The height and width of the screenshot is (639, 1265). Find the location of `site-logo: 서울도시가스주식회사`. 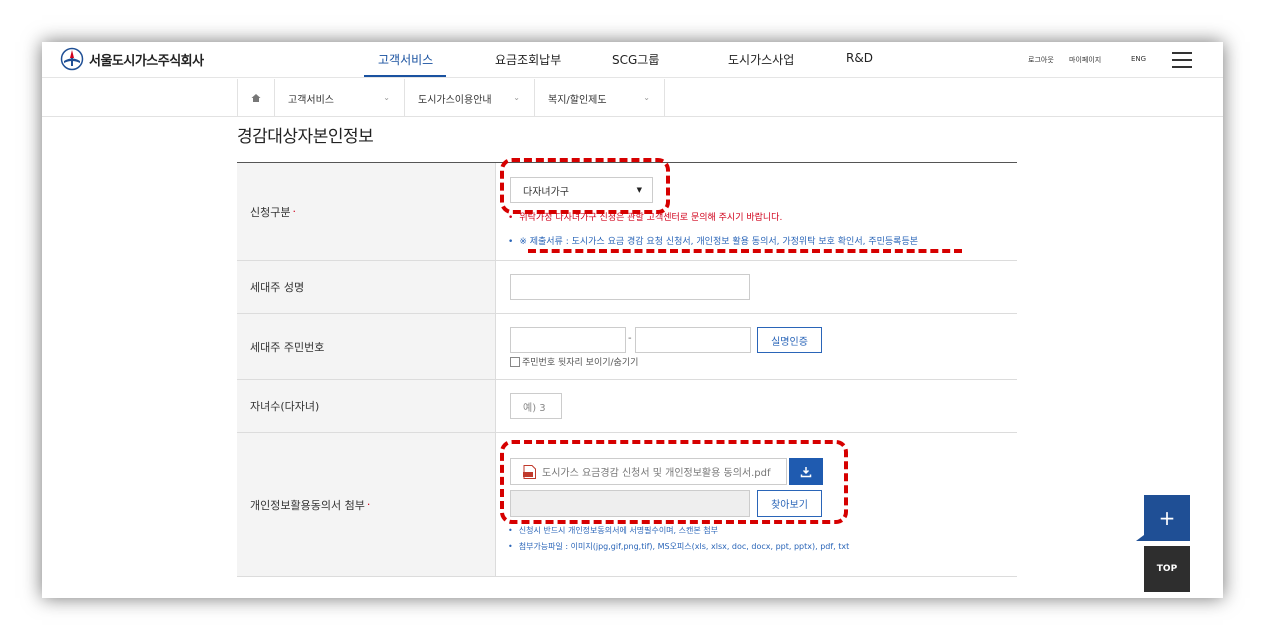

site-logo: 서울도시가스주식회사 is located at coordinates (132, 59).